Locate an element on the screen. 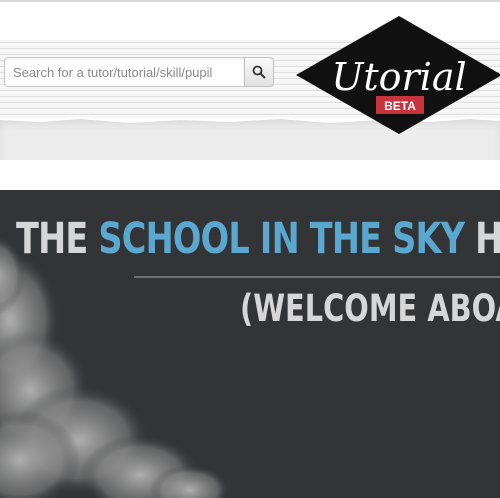 Image resolution: width=500 pixels, height=498 pixels. hero-title-part-3: HA is located at coordinates (487, 239).